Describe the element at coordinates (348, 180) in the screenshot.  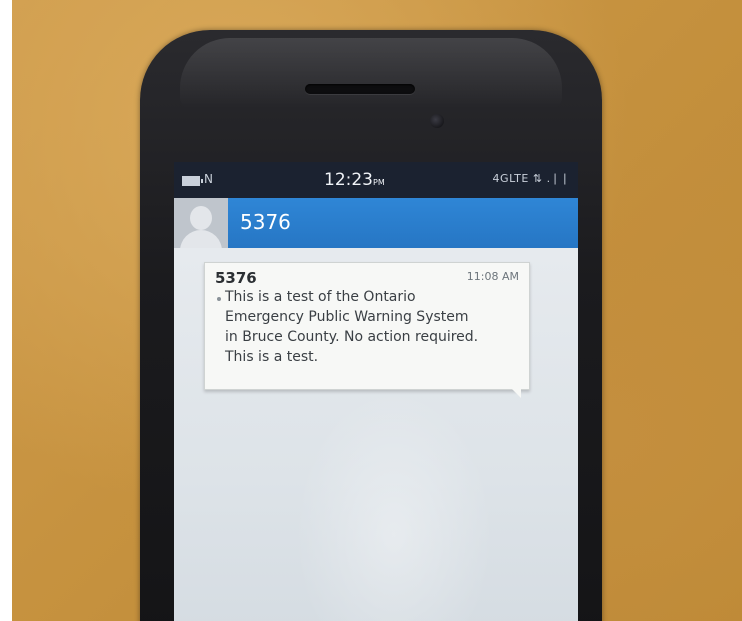
I see `status-time: 12:23` at that location.